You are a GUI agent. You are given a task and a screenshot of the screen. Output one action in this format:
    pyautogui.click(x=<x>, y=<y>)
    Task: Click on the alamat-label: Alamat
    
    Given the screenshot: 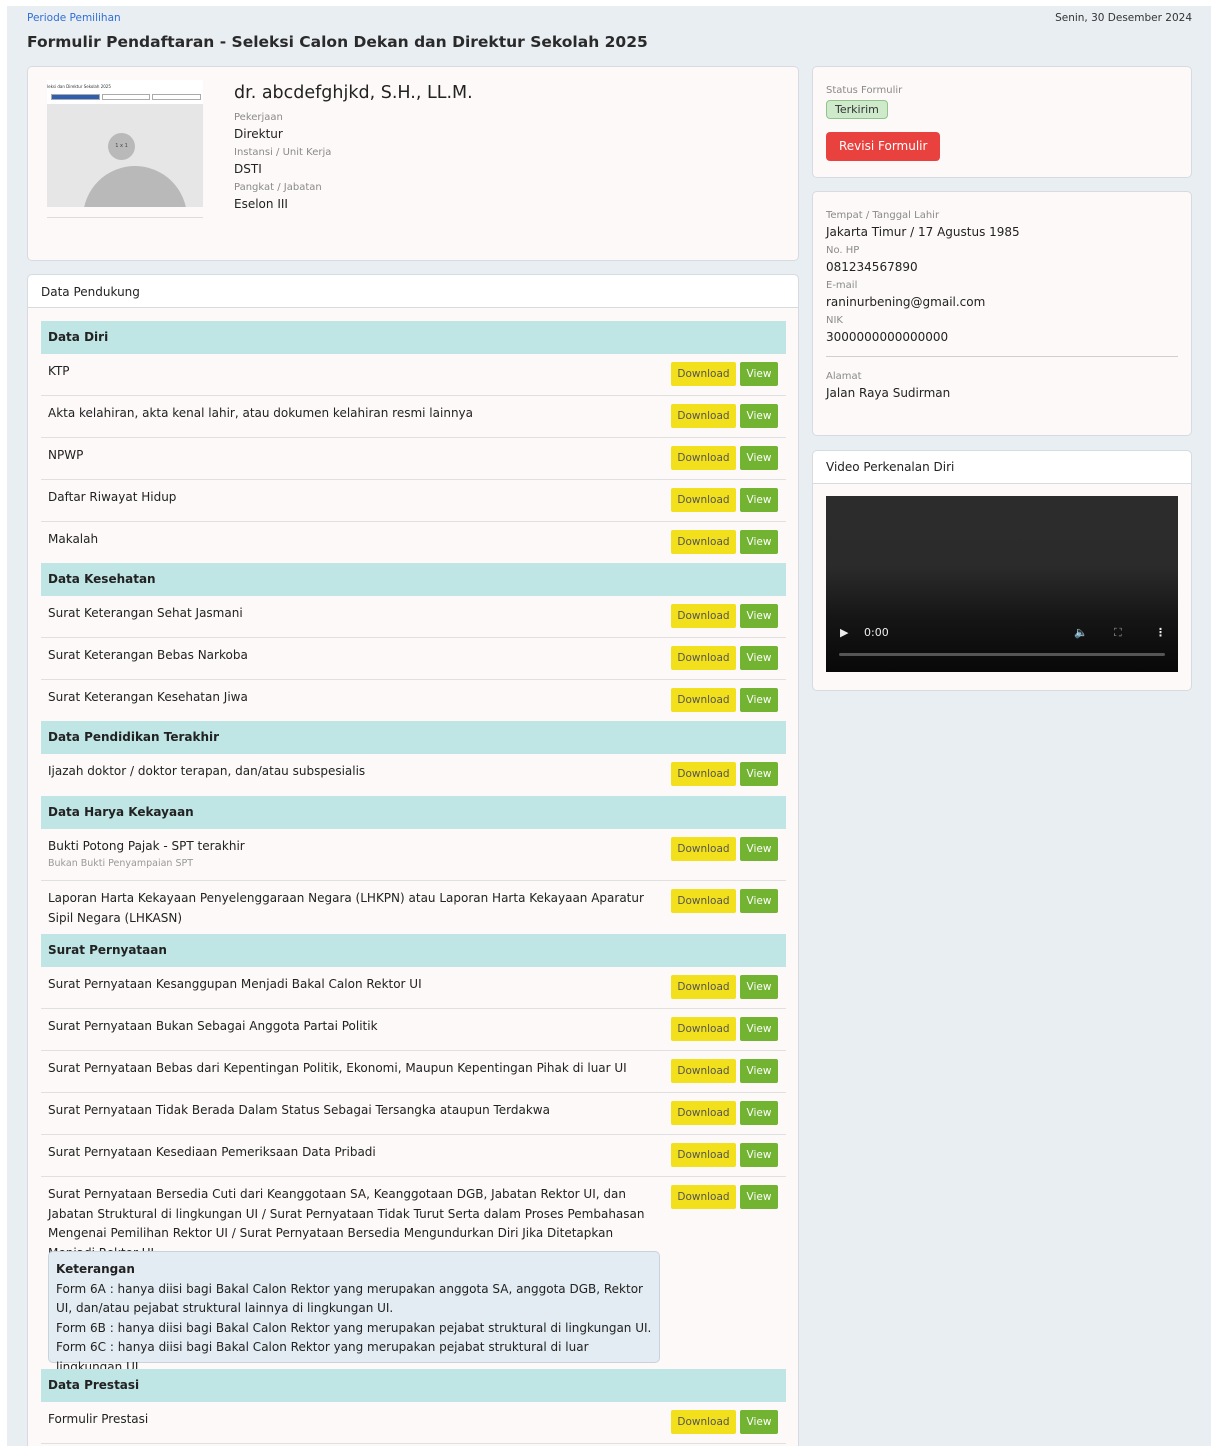 What is the action you would take?
    pyautogui.click(x=844, y=376)
    